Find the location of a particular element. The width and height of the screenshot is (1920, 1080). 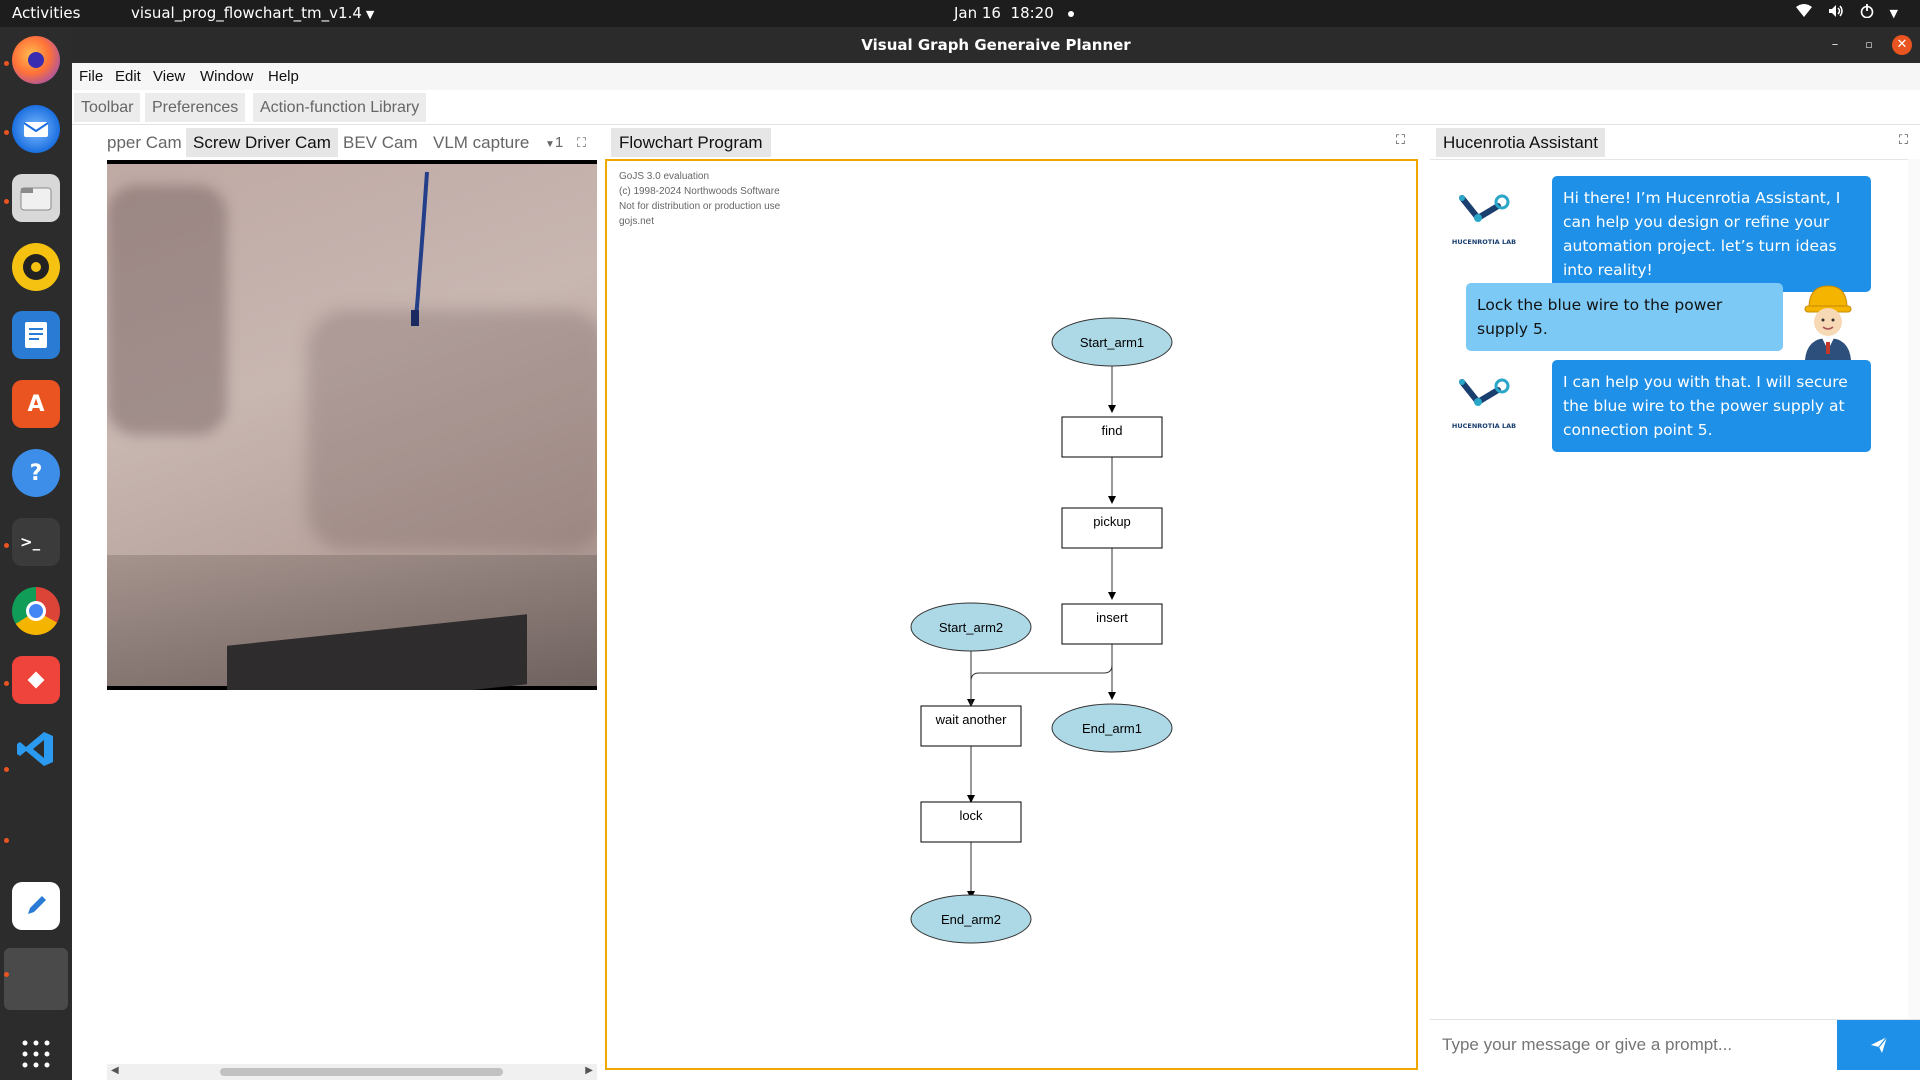

node-start-arm1: Start_arm1 is located at coordinates (1112, 342).